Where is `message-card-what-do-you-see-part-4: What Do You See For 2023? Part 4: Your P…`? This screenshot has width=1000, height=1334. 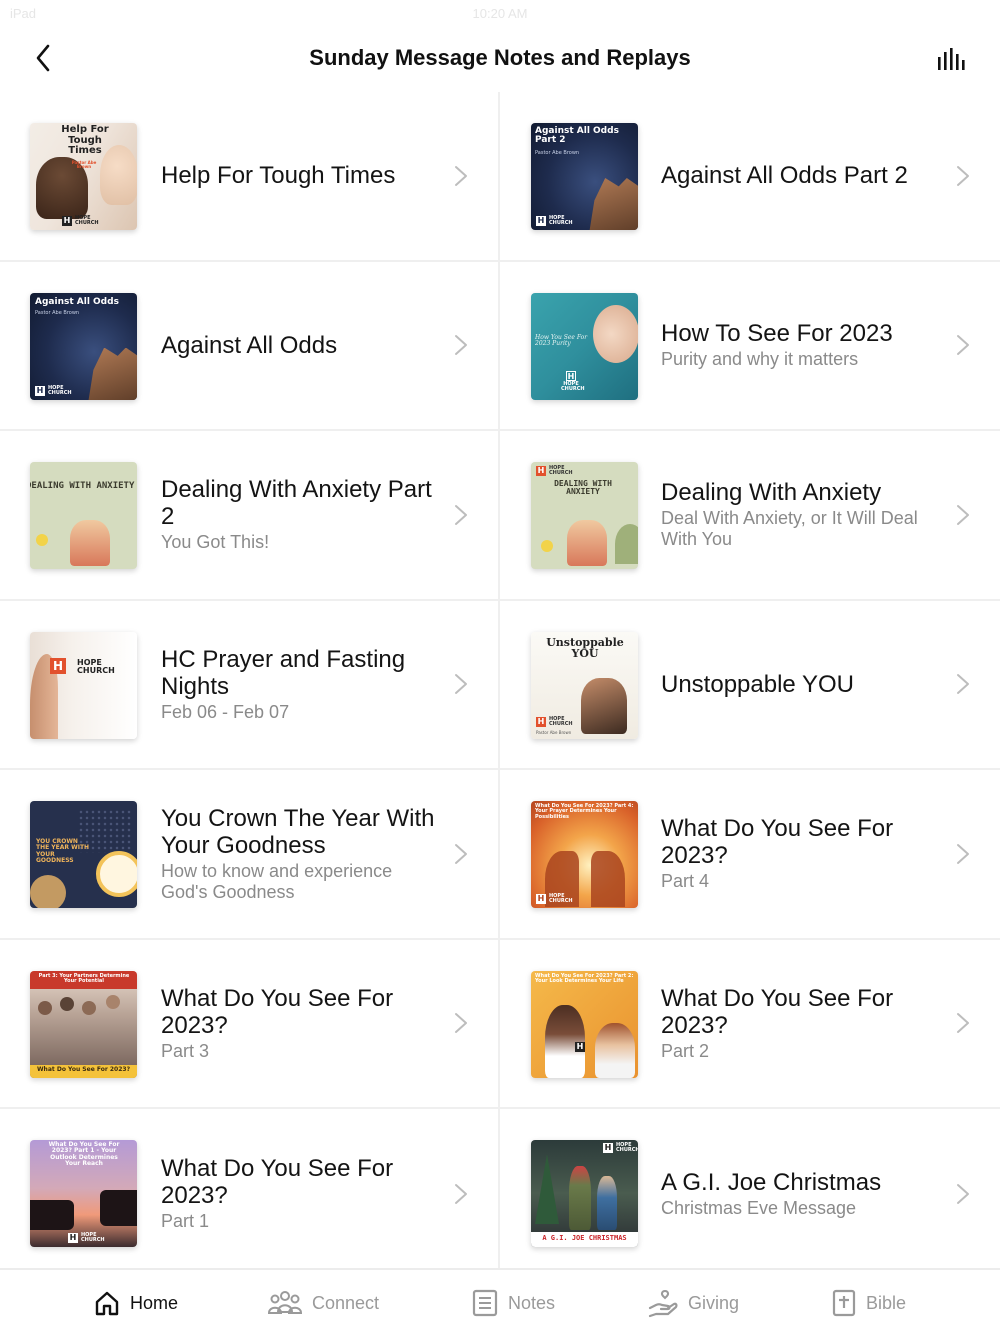 message-card-what-do-you-see-part-4: What Do You See For 2023? Part 4: Your P… is located at coordinates (750, 855).